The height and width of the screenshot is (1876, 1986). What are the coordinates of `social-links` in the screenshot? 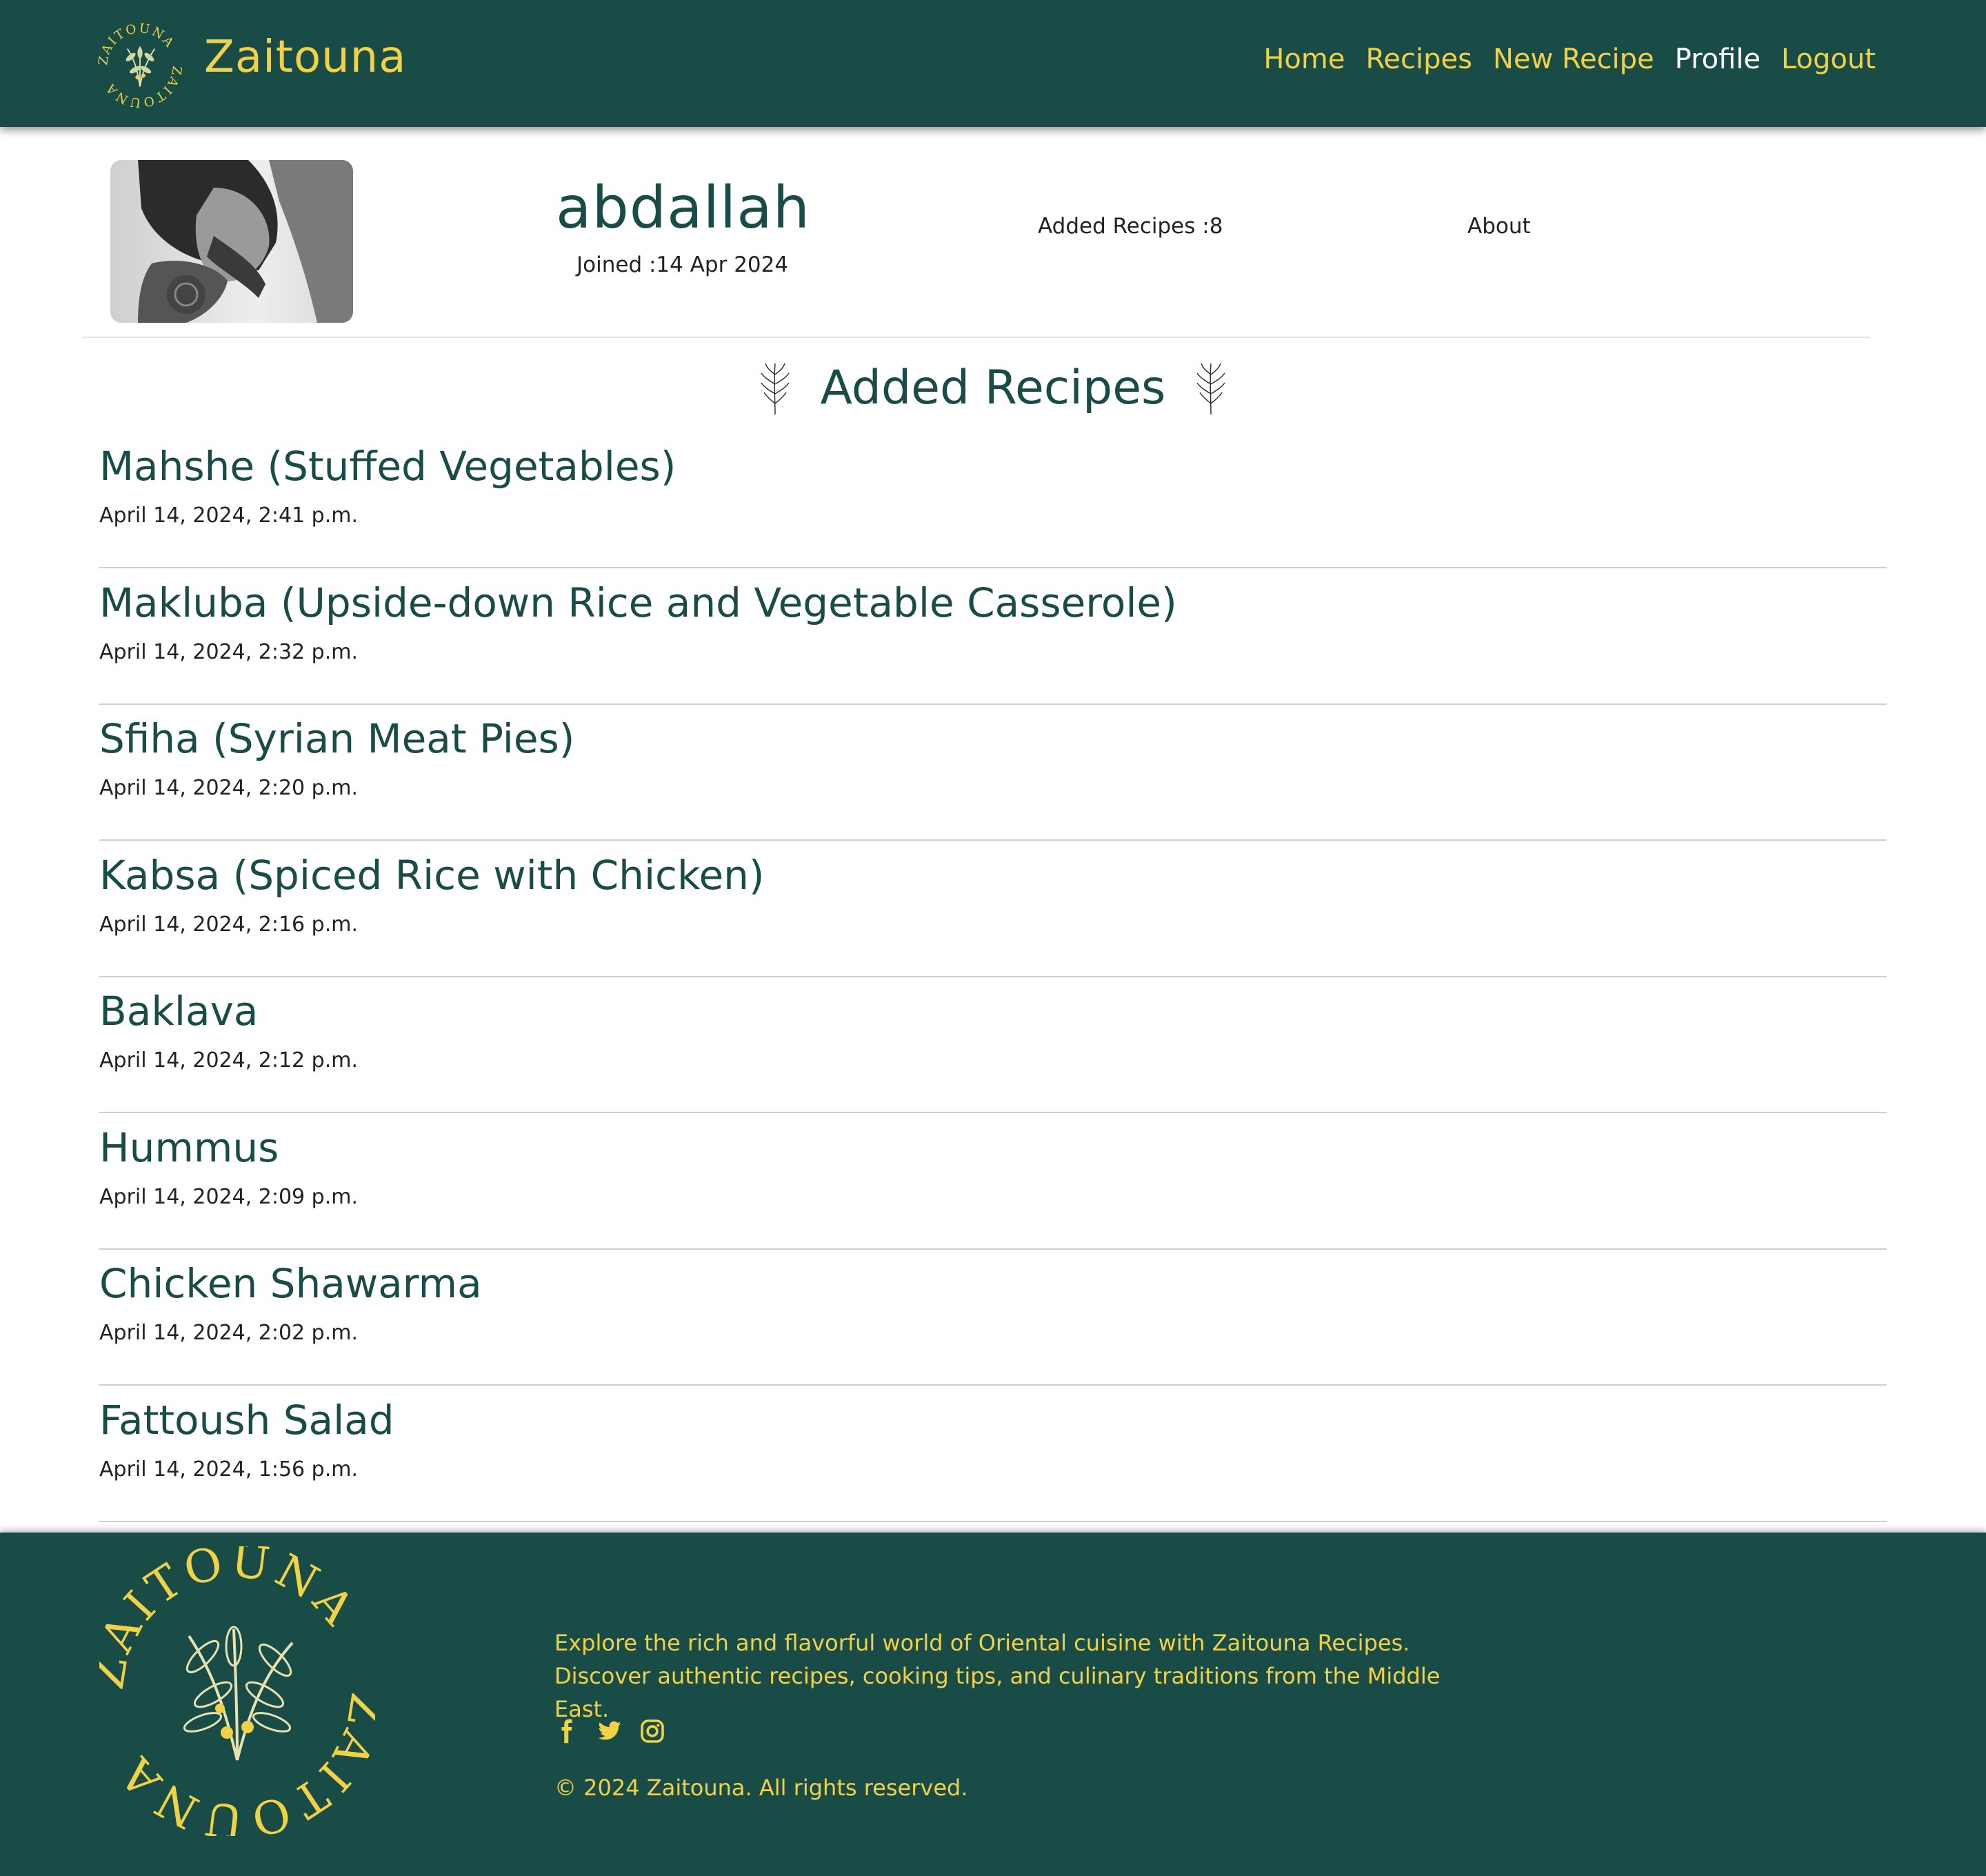 It's located at (609, 1731).